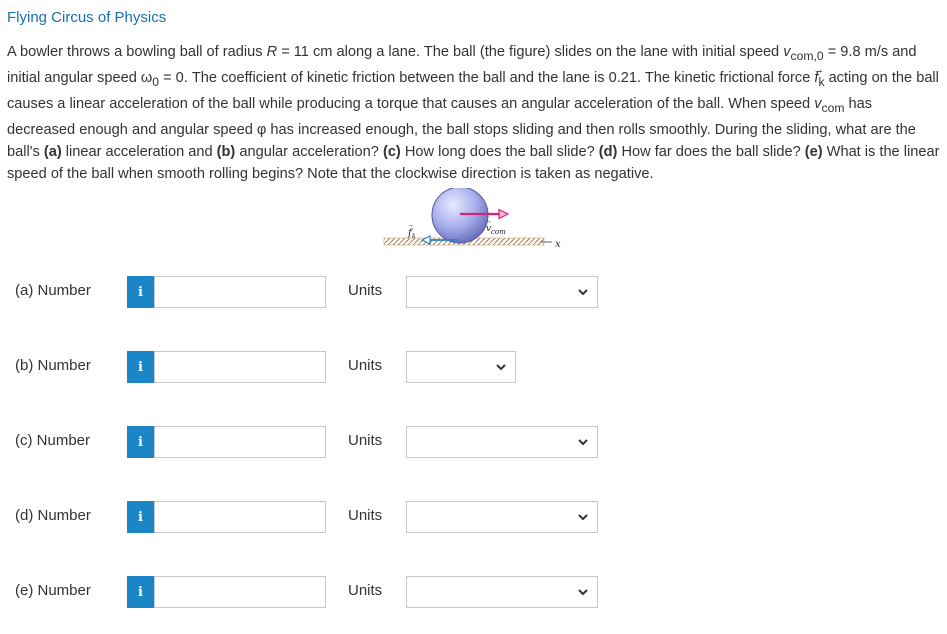 The image size is (947, 634). I want to click on x-axis-label: x, so click(558, 244).